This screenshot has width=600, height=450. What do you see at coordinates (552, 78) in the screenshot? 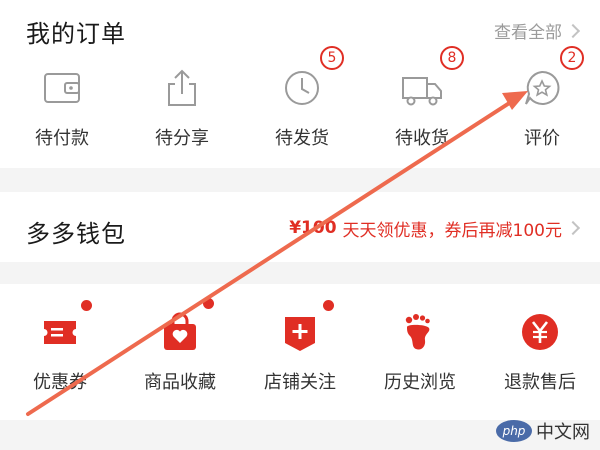
I see `review-star-icon: 2` at bounding box center [552, 78].